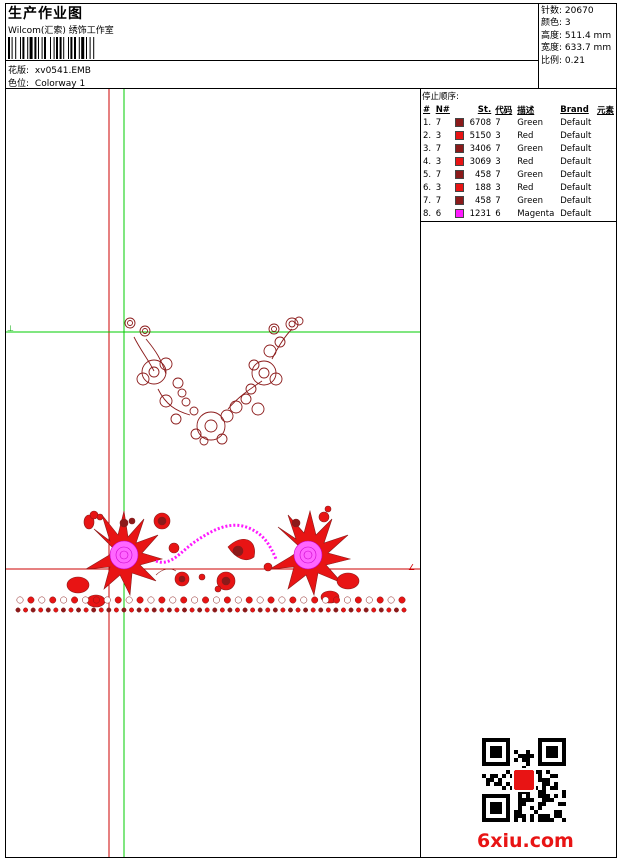 Image resolution: width=620 pixels, height=860 pixels. I want to click on stat-stitches: 针数: 20670, so click(567, 11).